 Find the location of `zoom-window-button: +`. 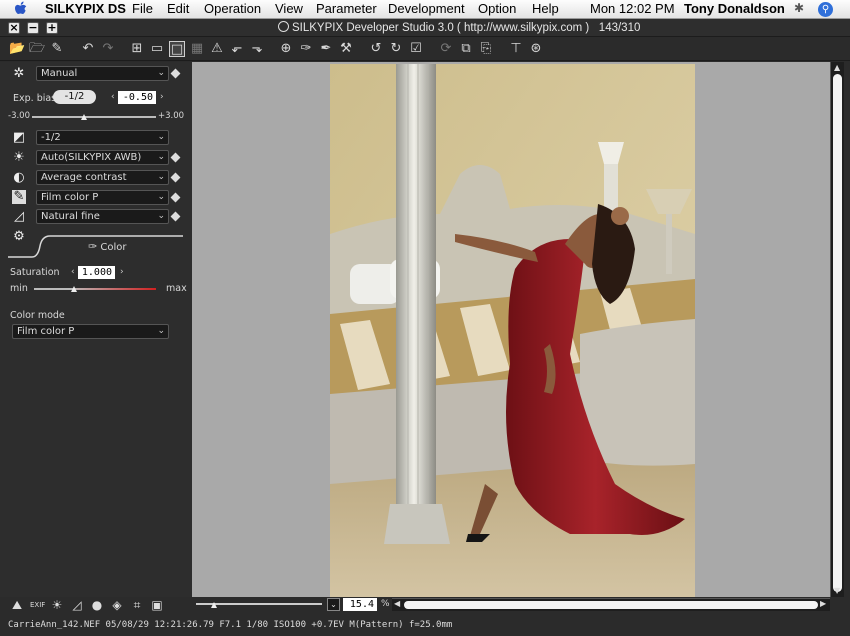

zoom-window-button: + is located at coordinates (52, 28).